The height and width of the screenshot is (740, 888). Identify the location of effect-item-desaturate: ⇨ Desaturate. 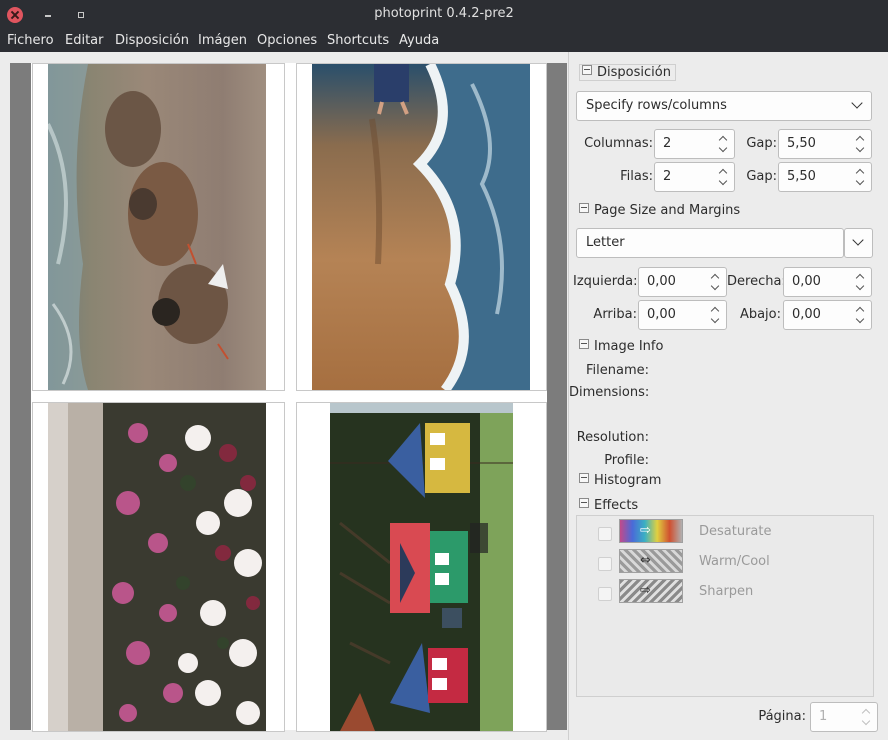
(725, 532).